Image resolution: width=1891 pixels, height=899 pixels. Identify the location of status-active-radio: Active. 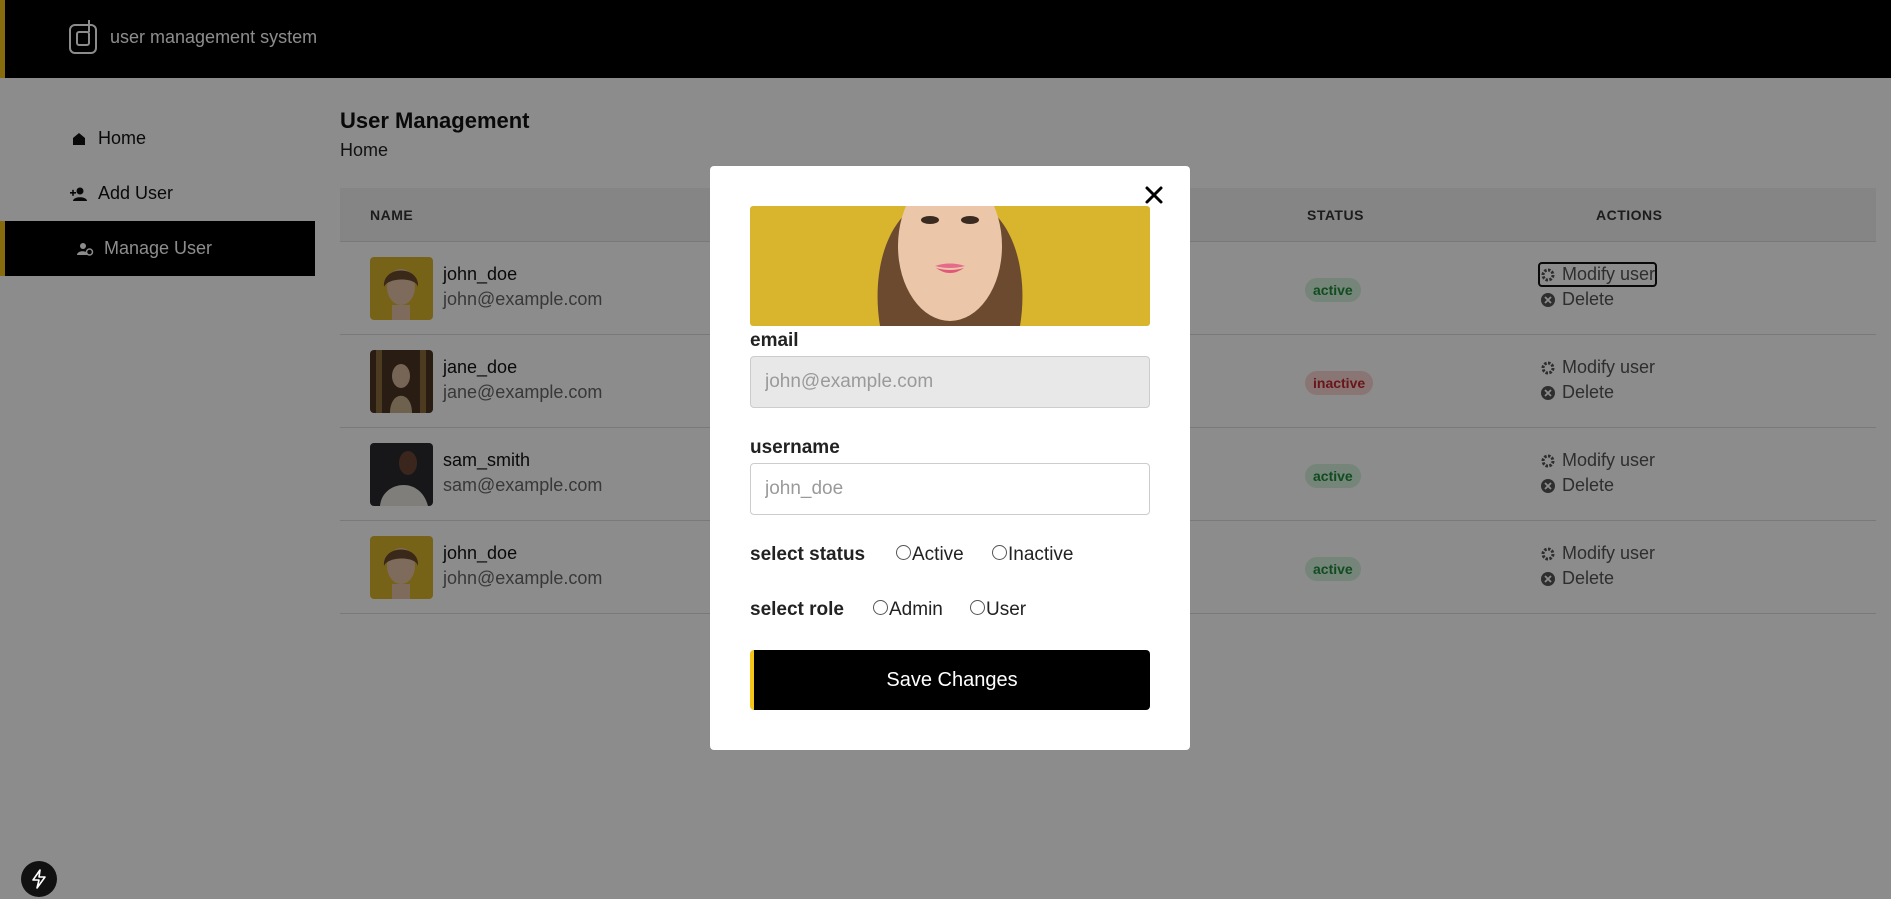
(930, 555).